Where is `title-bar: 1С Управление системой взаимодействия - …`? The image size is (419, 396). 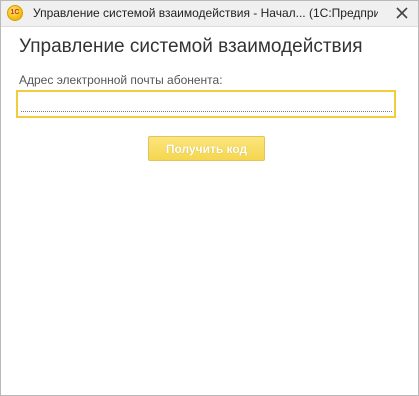 title-bar: 1С Управление системой взаимодействия - … is located at coordinates (209, 14).